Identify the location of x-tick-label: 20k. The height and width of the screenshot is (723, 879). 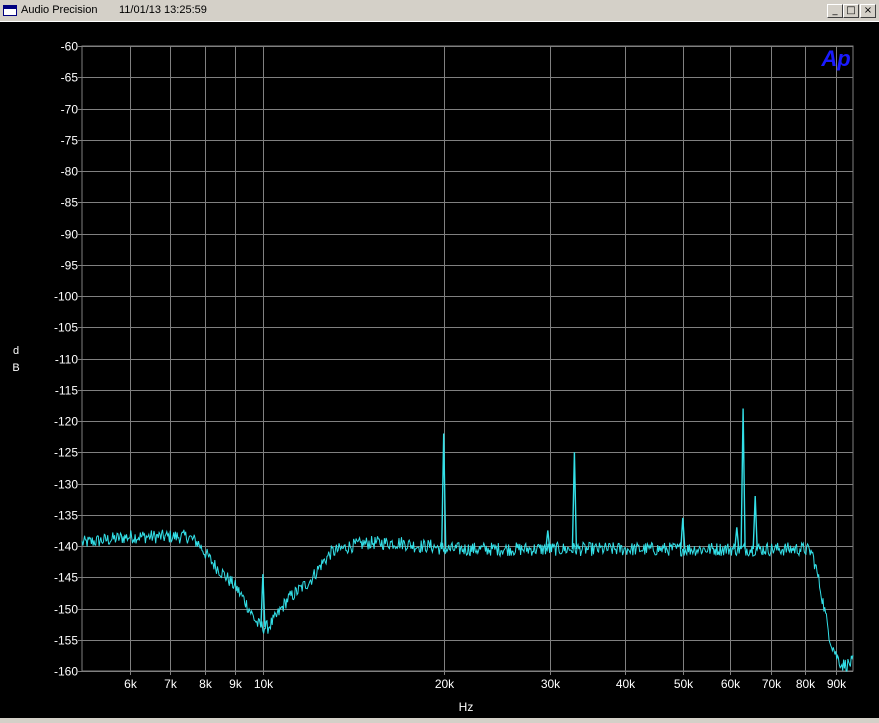
(445, 684).